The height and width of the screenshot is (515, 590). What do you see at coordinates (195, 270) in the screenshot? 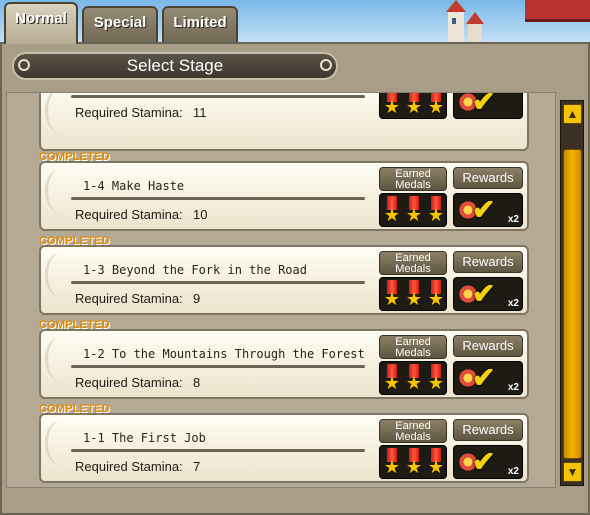
I see `stage-title: 1-3 Beyond the Fork in the Road` at bounding box center [195, 270].